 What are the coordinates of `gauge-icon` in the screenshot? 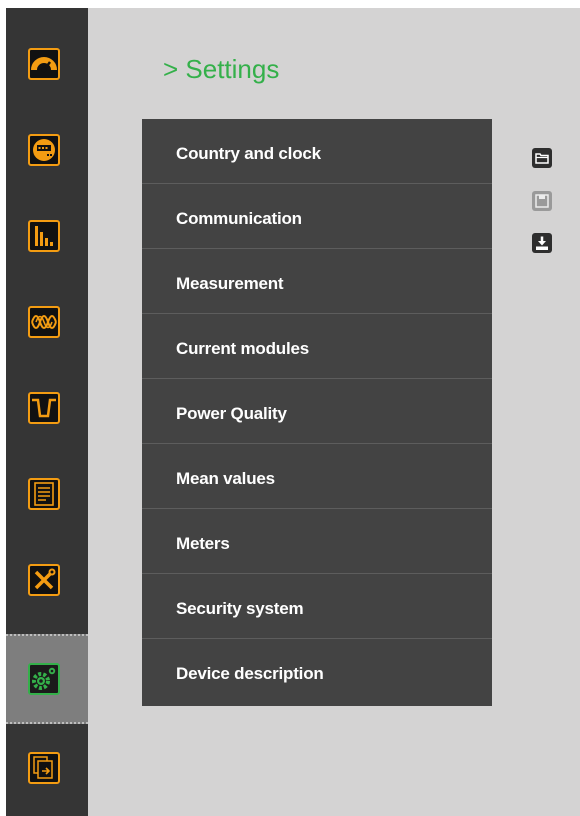 It's located at (44, 64).